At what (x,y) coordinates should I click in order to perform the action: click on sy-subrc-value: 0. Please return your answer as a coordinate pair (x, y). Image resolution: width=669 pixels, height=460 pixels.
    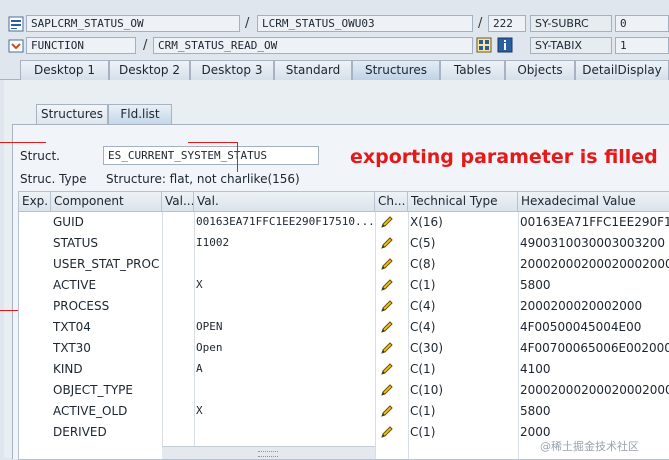
    Looking at the image, I should click on (642, 23).